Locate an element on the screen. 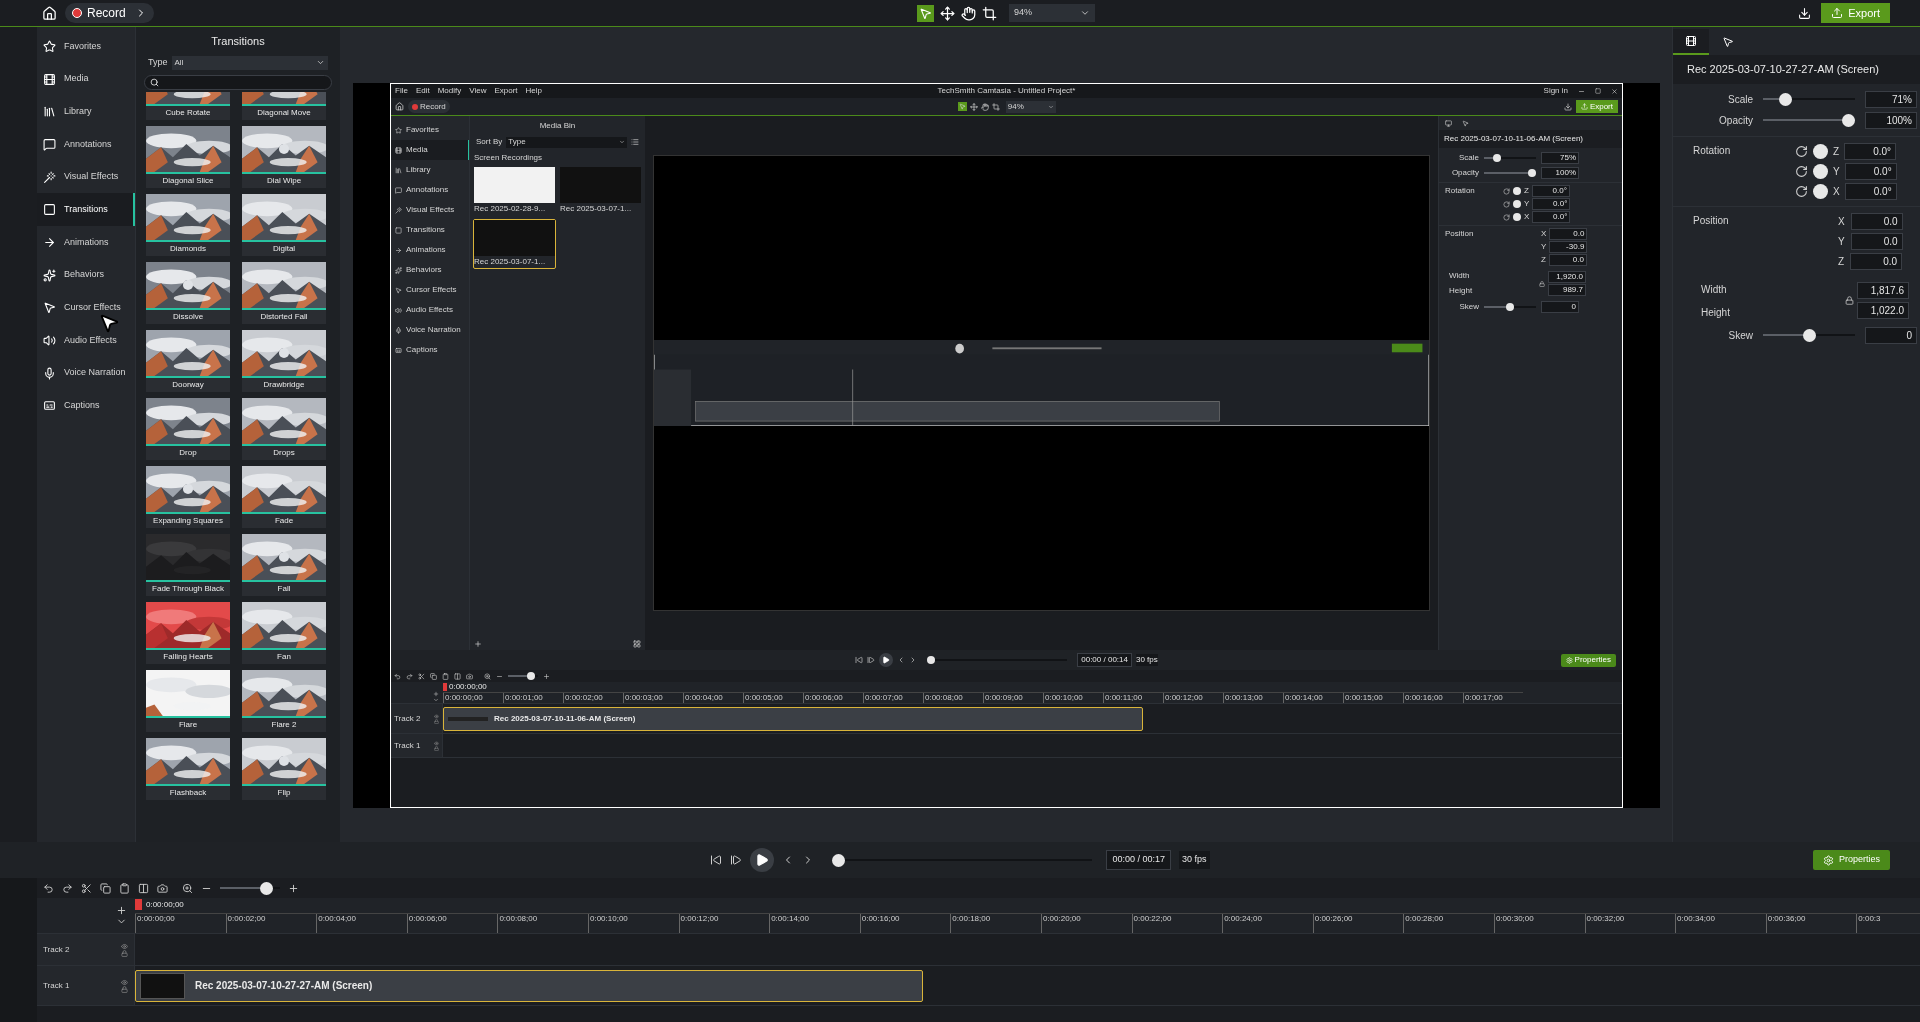 The width and height of the screenshot is (1920, 1022). transition-tile: Fall is located at coordinates (284, 564).